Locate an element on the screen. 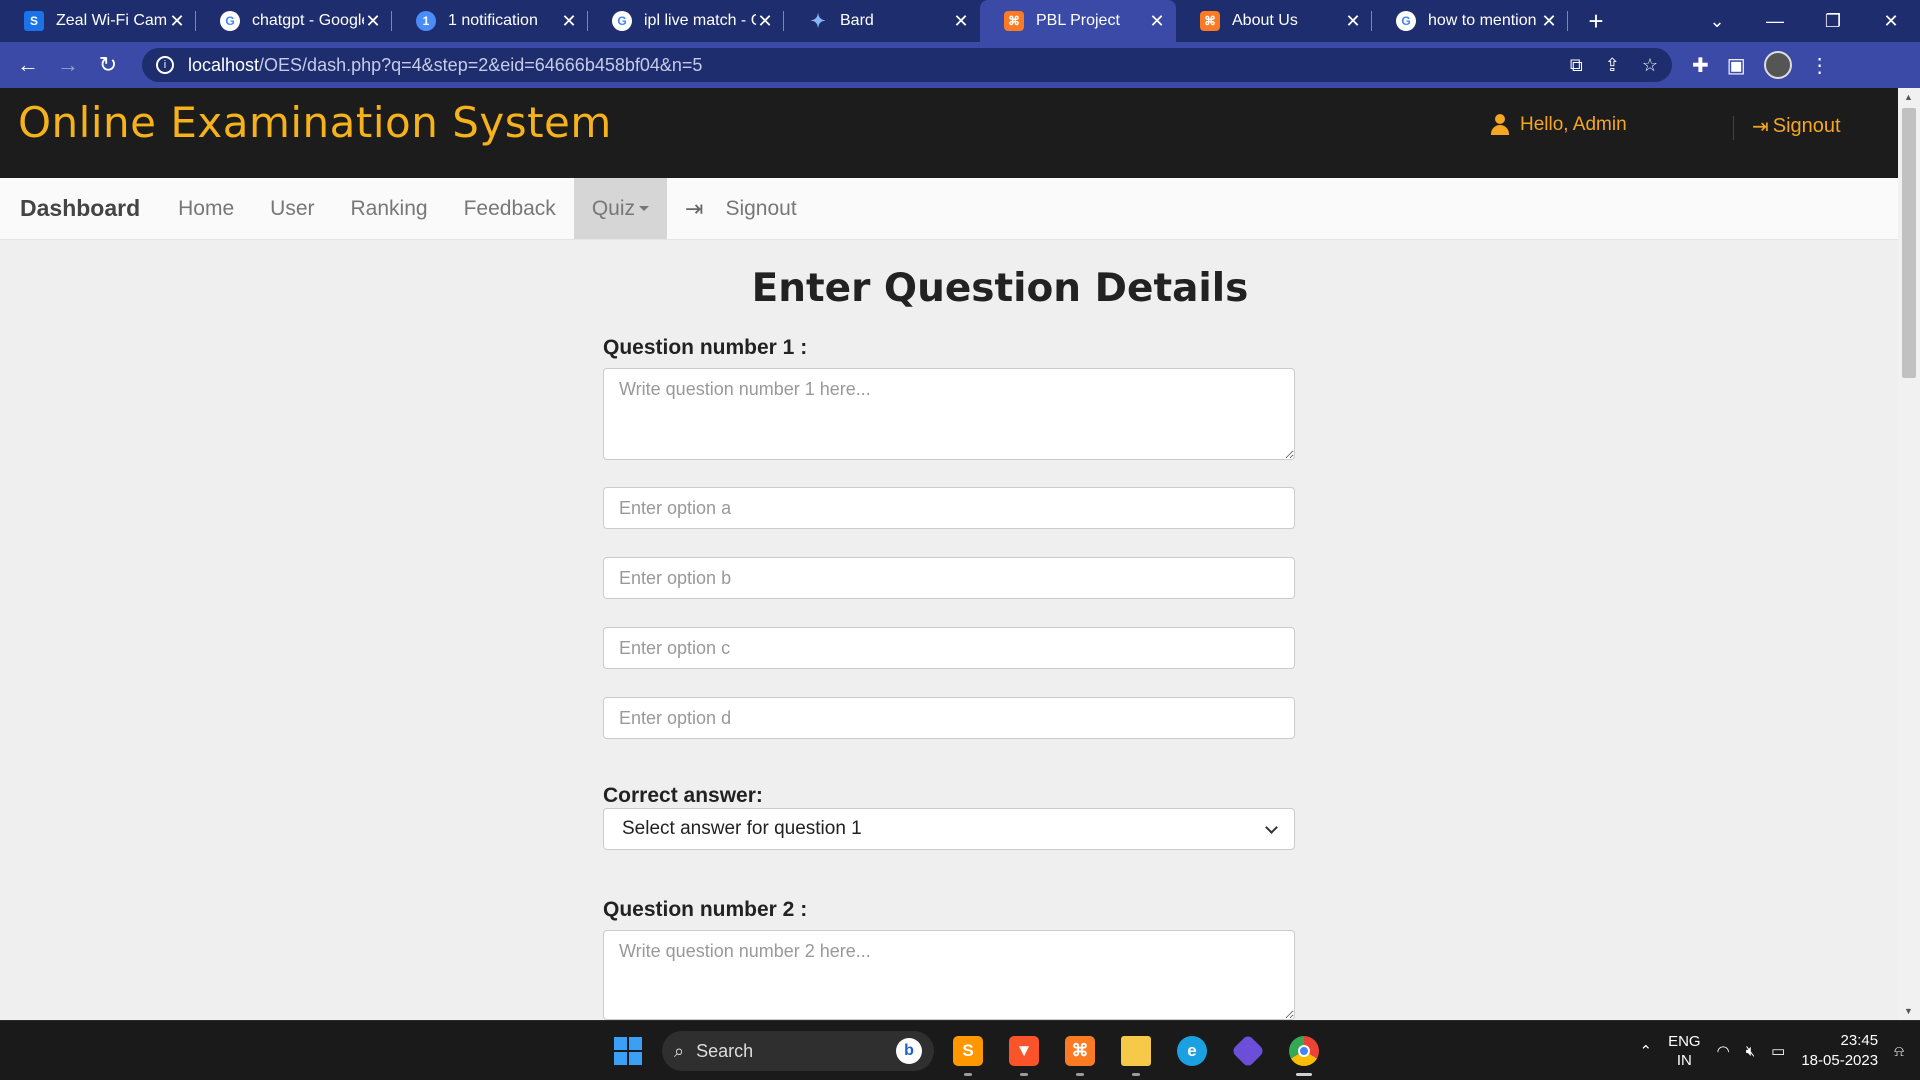  scroll-down-arrow-icon: ▼ is located at coordinates (1908, 1011).